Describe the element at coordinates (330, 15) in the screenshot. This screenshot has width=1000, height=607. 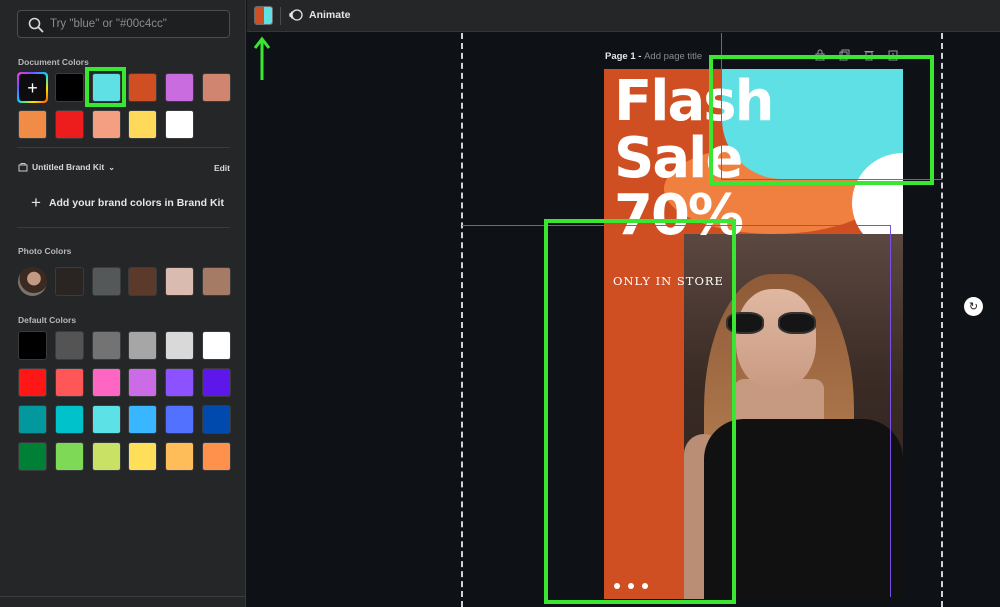
I see `animate-label: Animate` at that location.